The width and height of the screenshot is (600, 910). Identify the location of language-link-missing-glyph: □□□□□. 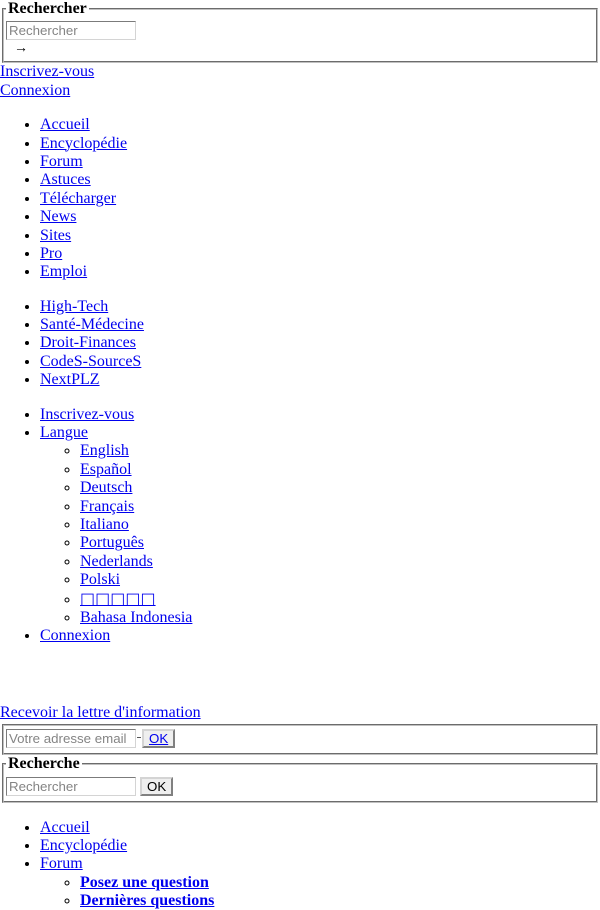
(118, 598).